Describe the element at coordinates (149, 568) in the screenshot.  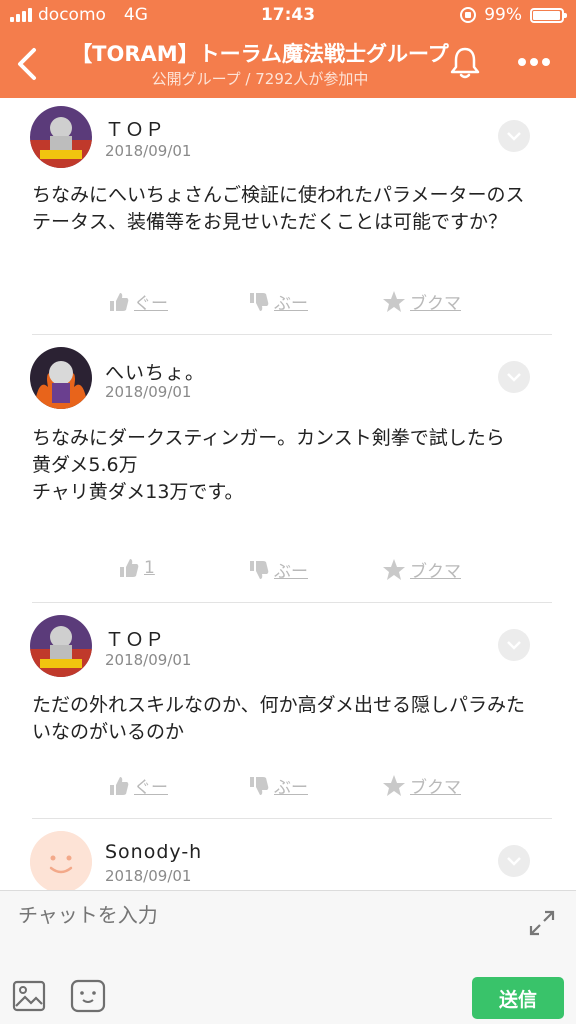
I see `like-count: 1` at that location.